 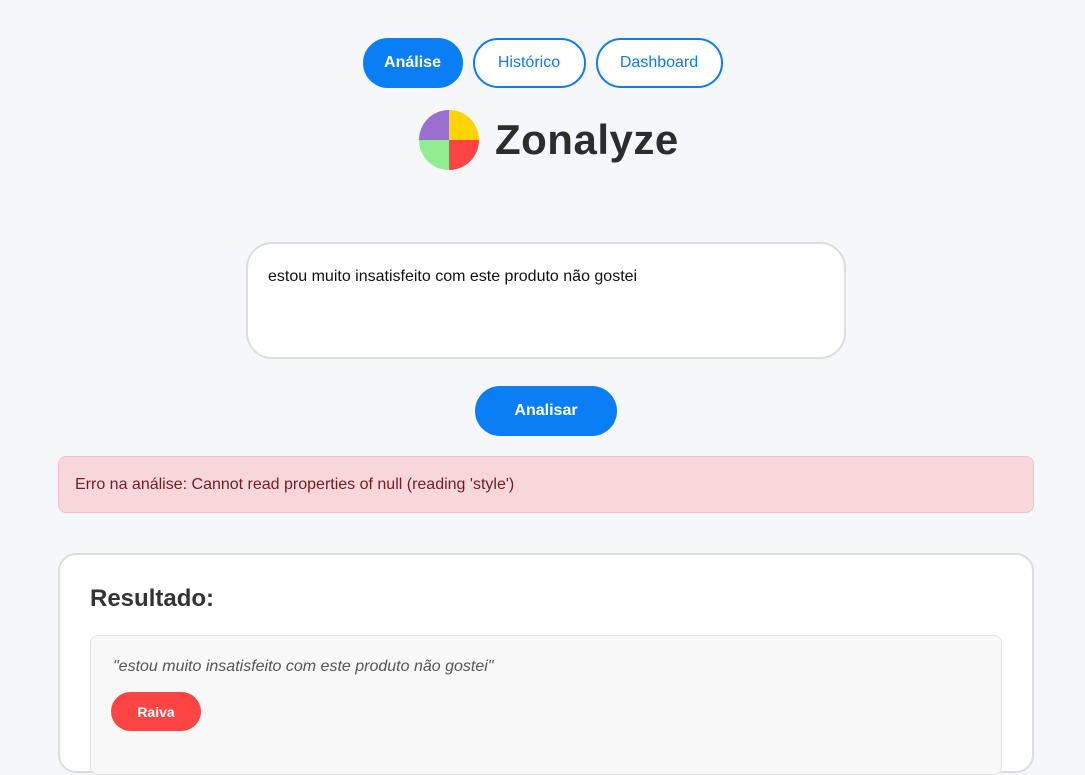 What do you see at coordinates (587, 139) in the screenshot?
I see `app-title: Zonalyze` at bounding box center [587, 139].